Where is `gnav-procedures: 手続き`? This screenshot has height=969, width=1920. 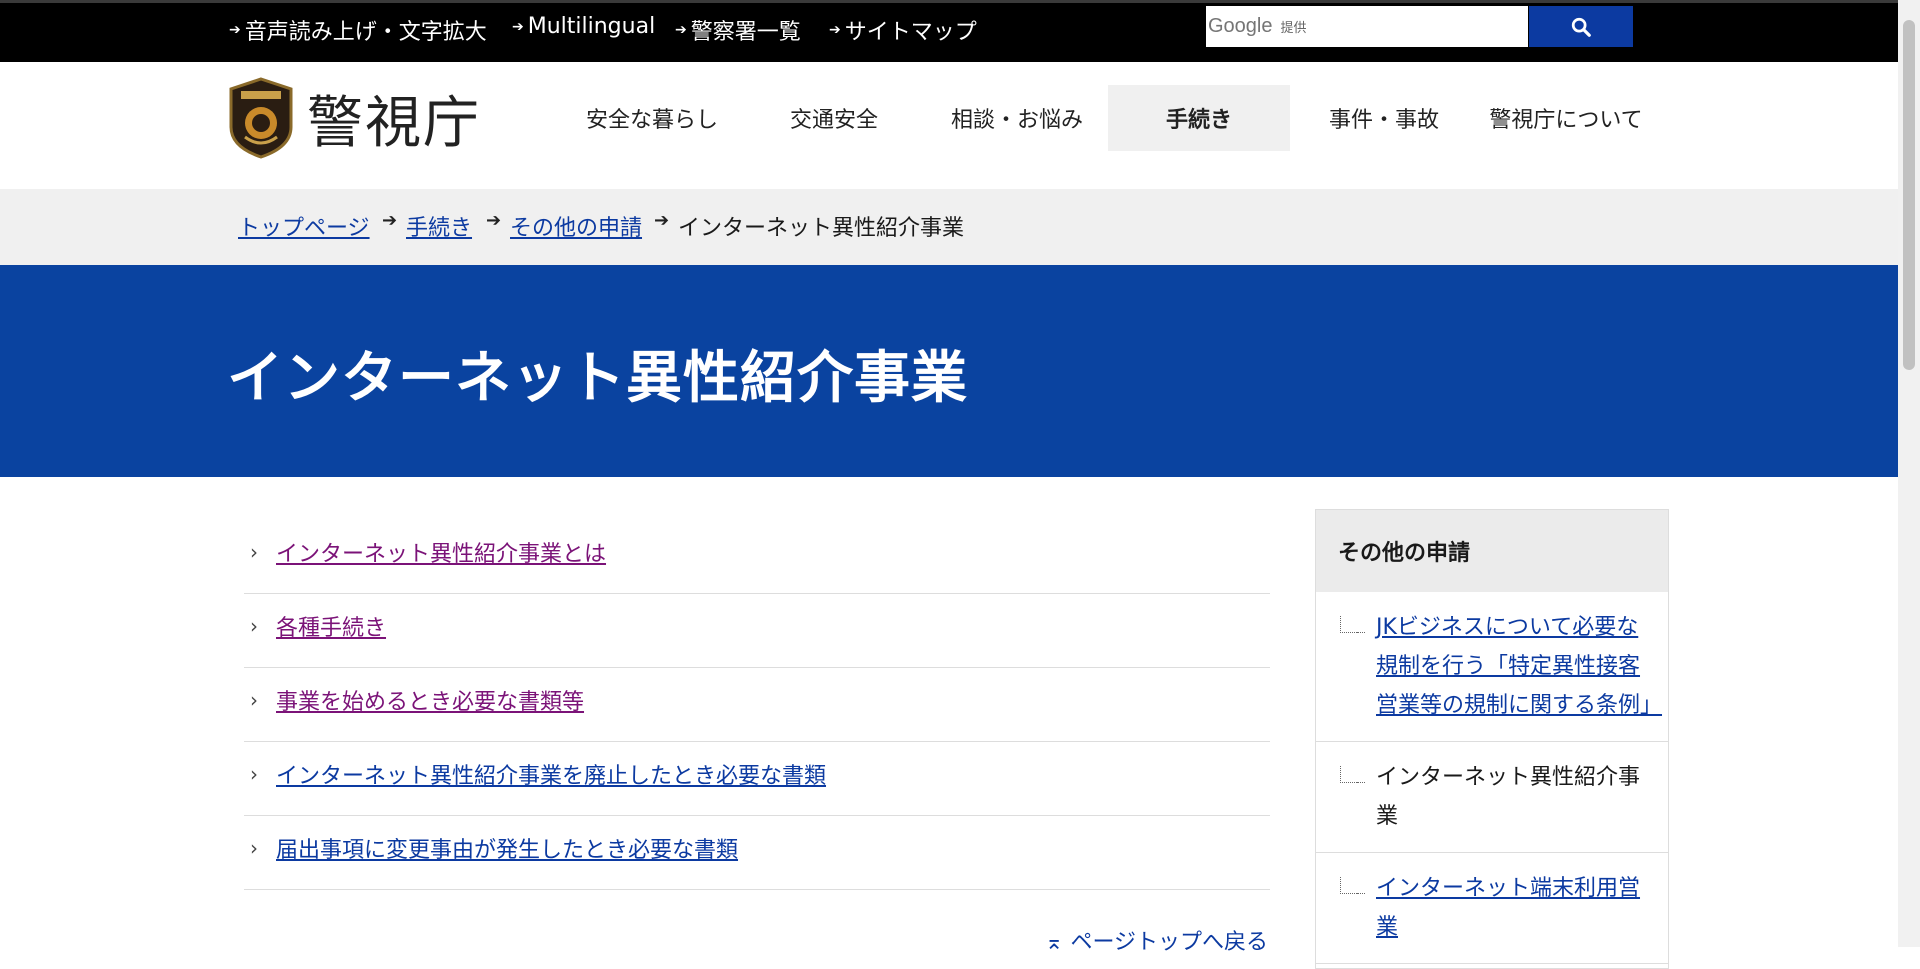
gnav-procedures: 手続き is located at coordinates (1199, 118).